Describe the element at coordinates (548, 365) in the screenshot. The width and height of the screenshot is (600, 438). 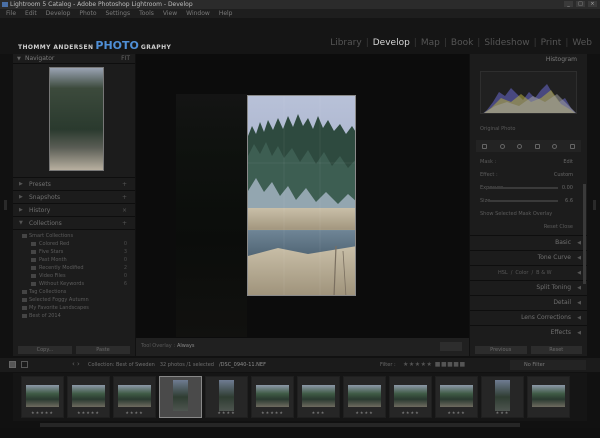
I see `filter-select: No Filter` at that location.